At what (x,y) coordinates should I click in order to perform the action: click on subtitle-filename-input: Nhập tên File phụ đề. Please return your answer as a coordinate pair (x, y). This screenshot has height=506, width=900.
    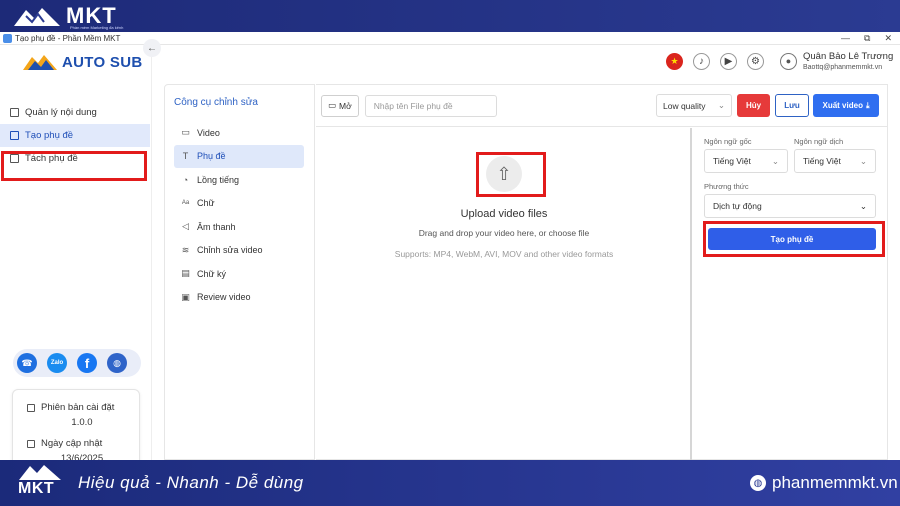
    Looking at the image, I should click on (430, 105).